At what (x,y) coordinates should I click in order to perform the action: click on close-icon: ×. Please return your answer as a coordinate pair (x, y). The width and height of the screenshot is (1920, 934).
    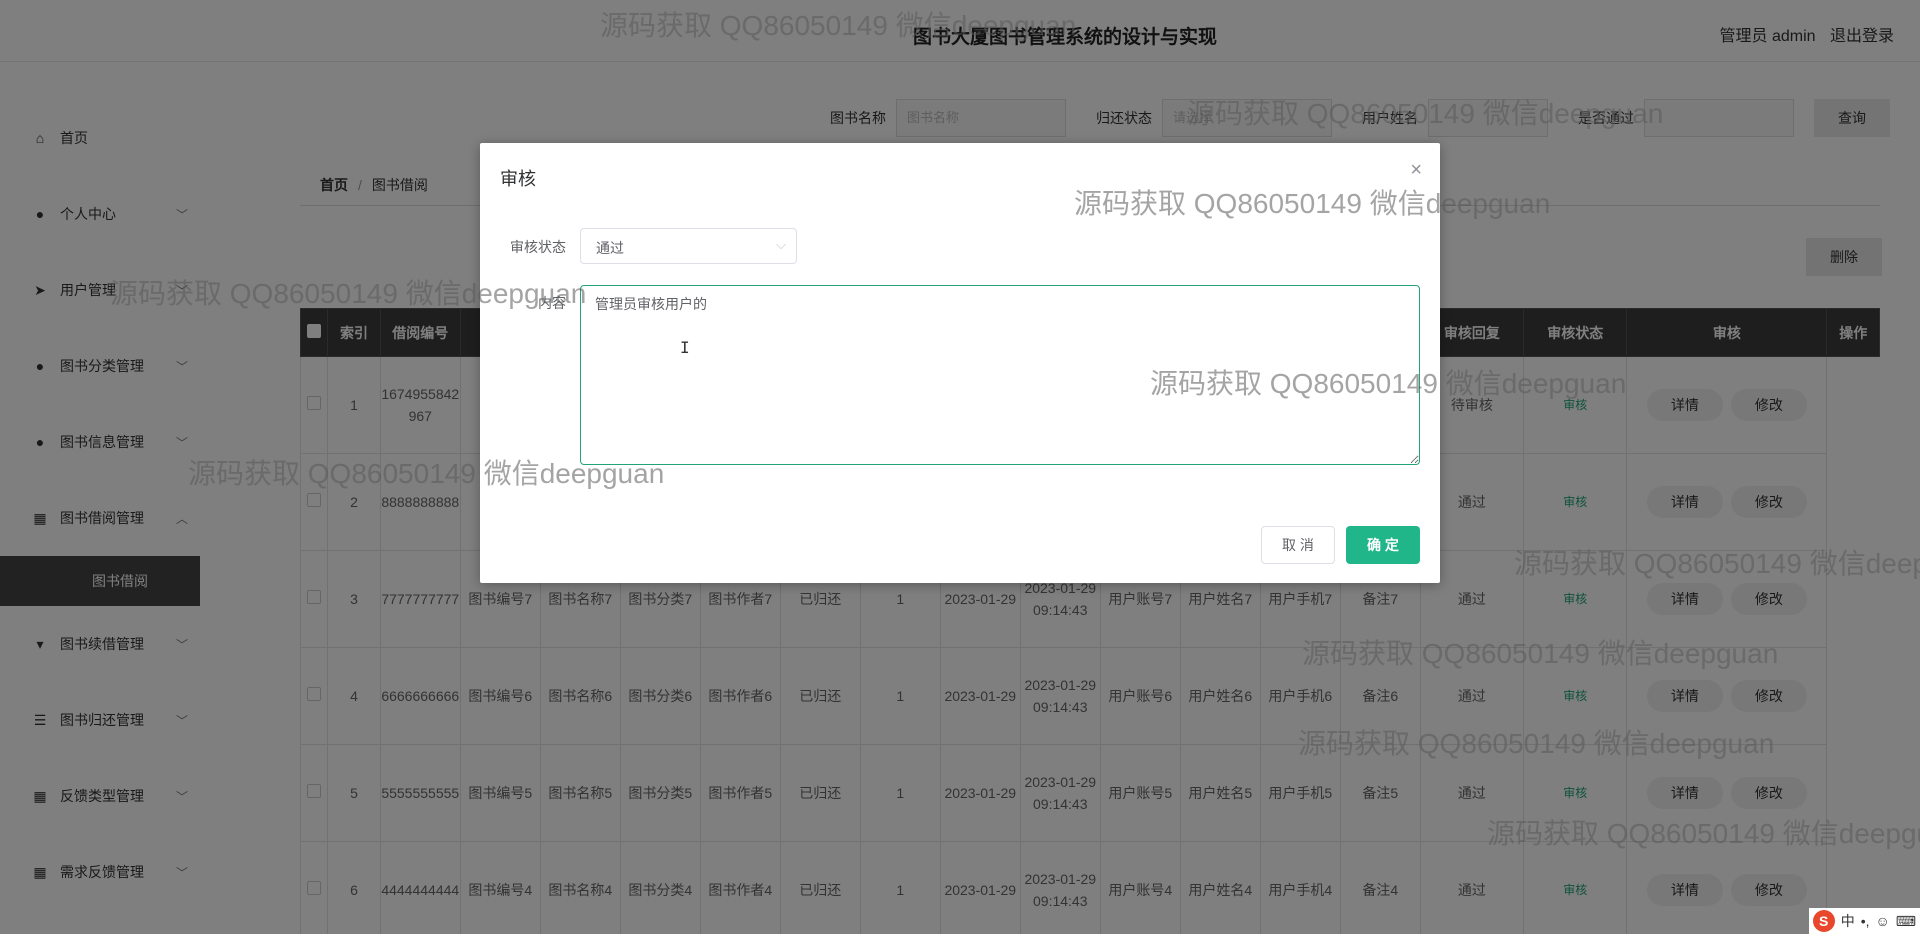
    Looking at the image, I should click on (1416, 170).